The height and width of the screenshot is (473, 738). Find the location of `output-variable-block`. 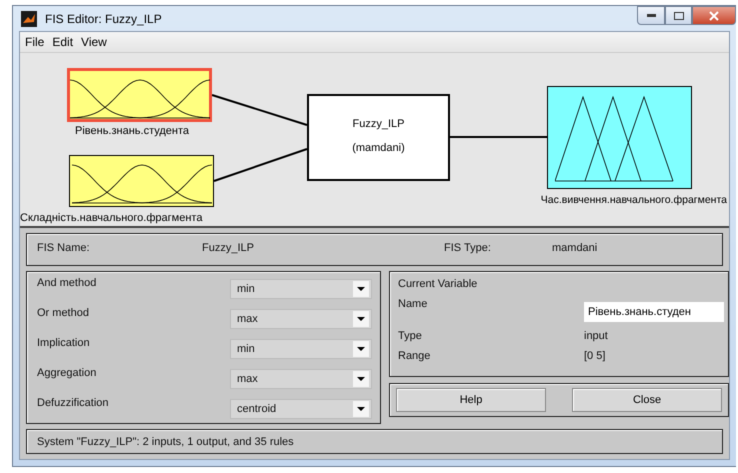

output-variable-block is located at coordinates (619, 137).